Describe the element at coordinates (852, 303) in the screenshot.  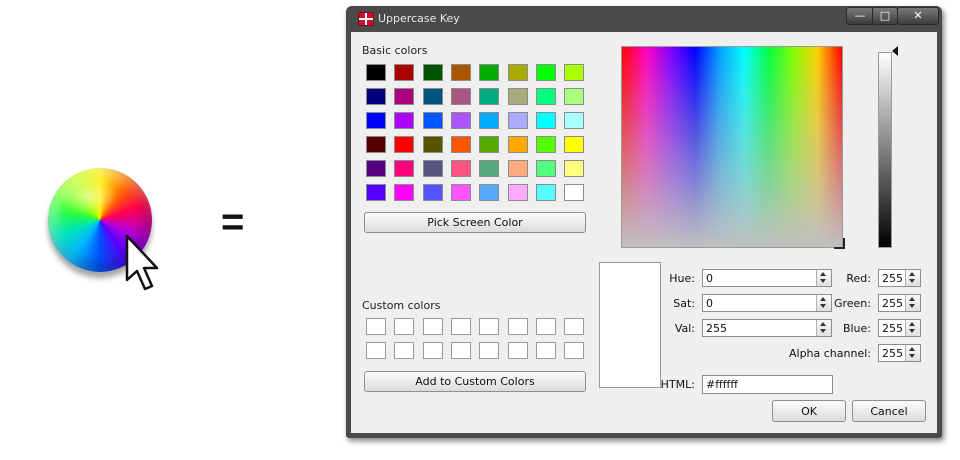
I see `green-label: Green:` at that location.